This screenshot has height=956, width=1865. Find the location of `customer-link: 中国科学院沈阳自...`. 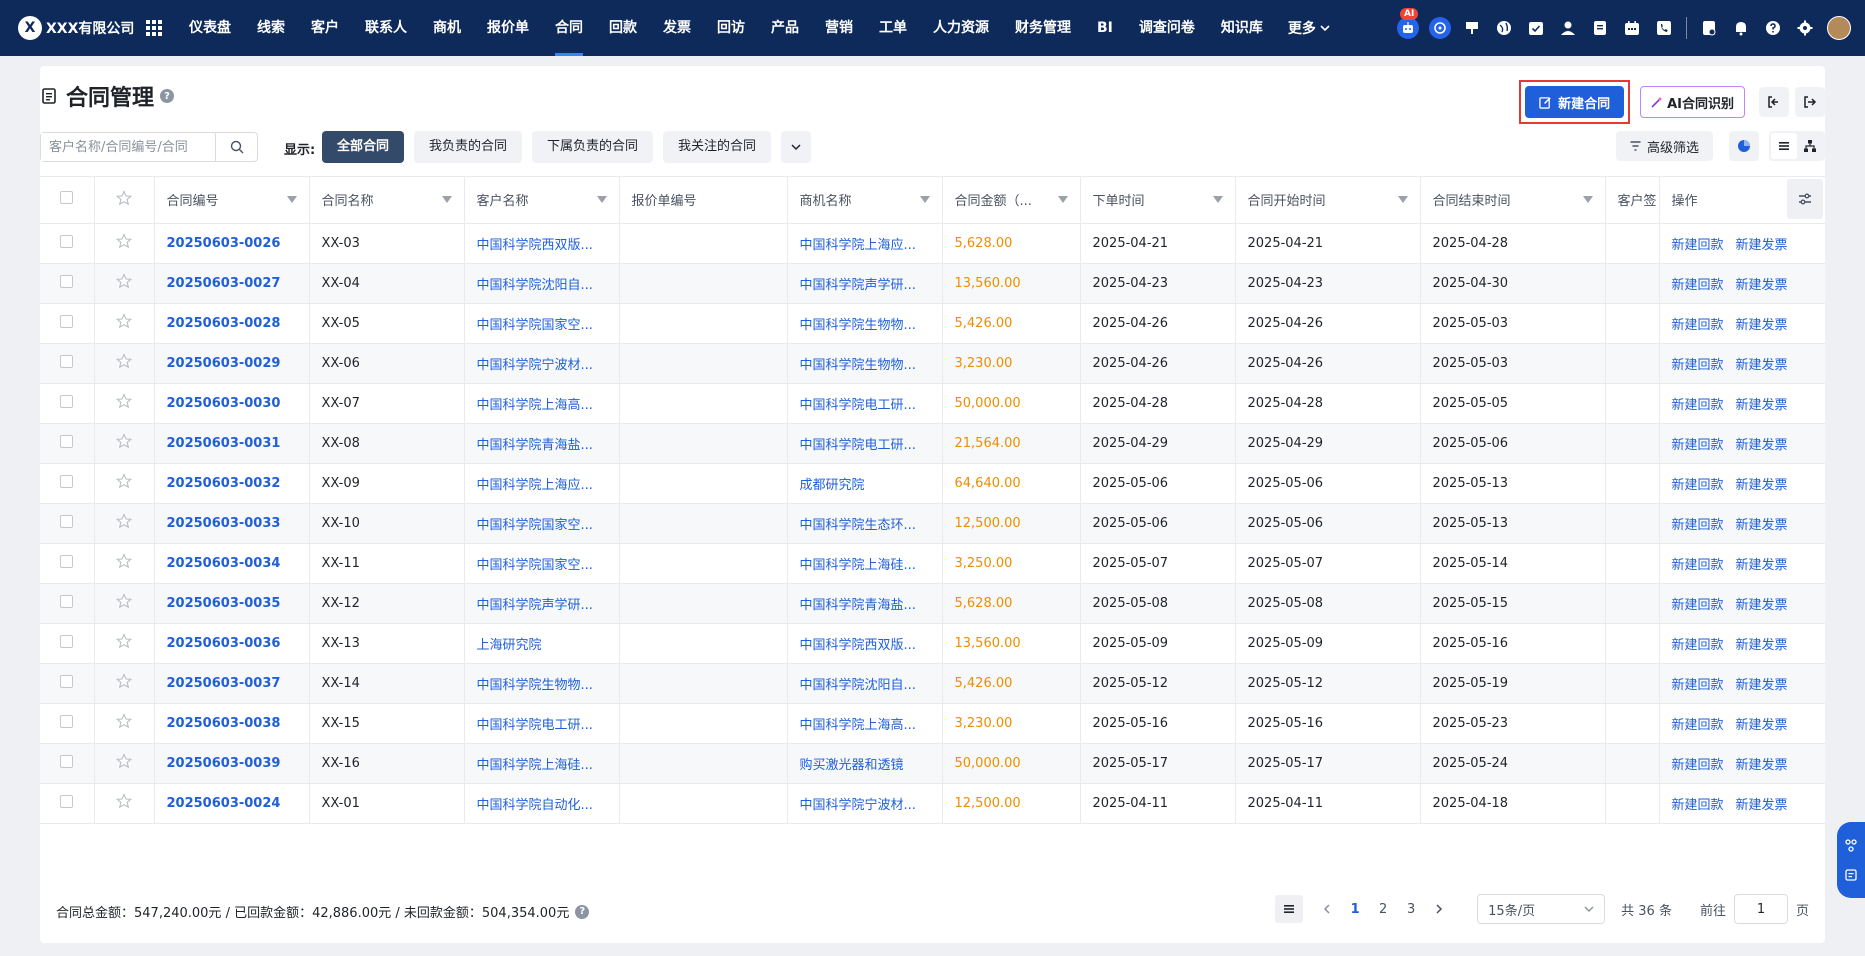

customer-link: 中国科学院沈阳自... is located at coordinates (535, 285).